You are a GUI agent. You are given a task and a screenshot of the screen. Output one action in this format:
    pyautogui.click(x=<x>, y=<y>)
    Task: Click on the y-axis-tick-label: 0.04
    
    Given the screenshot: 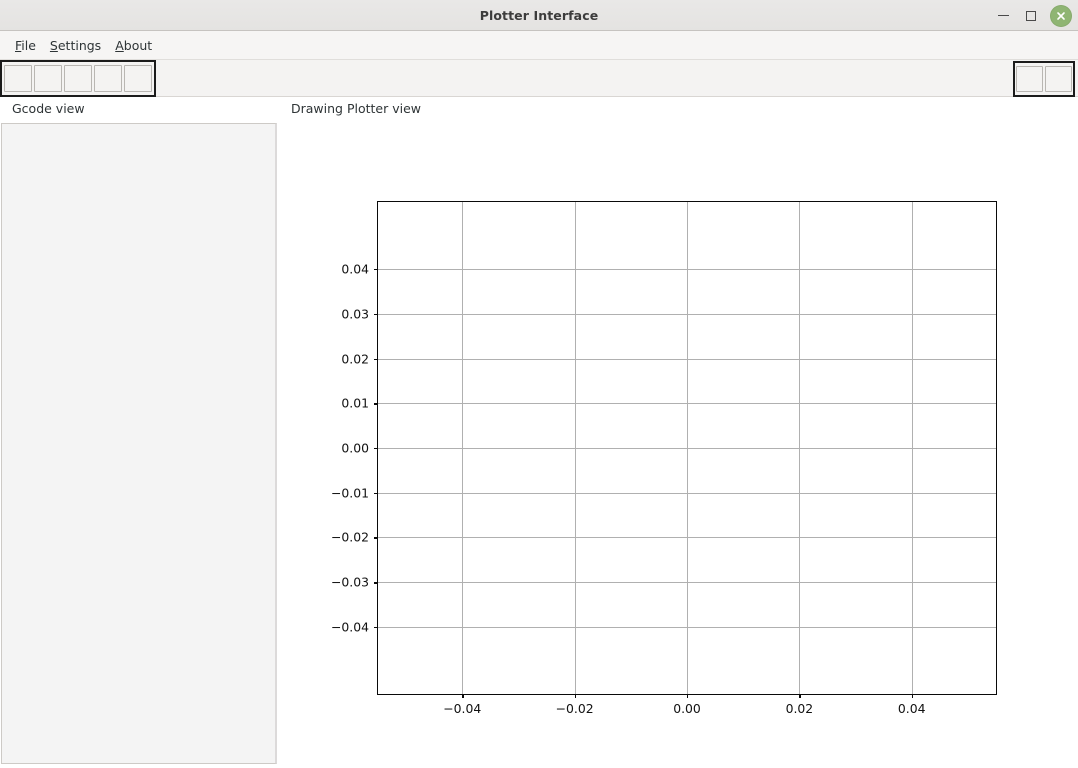 What is the action you would take?
    pyautogui.click(x=355, y=269)
    